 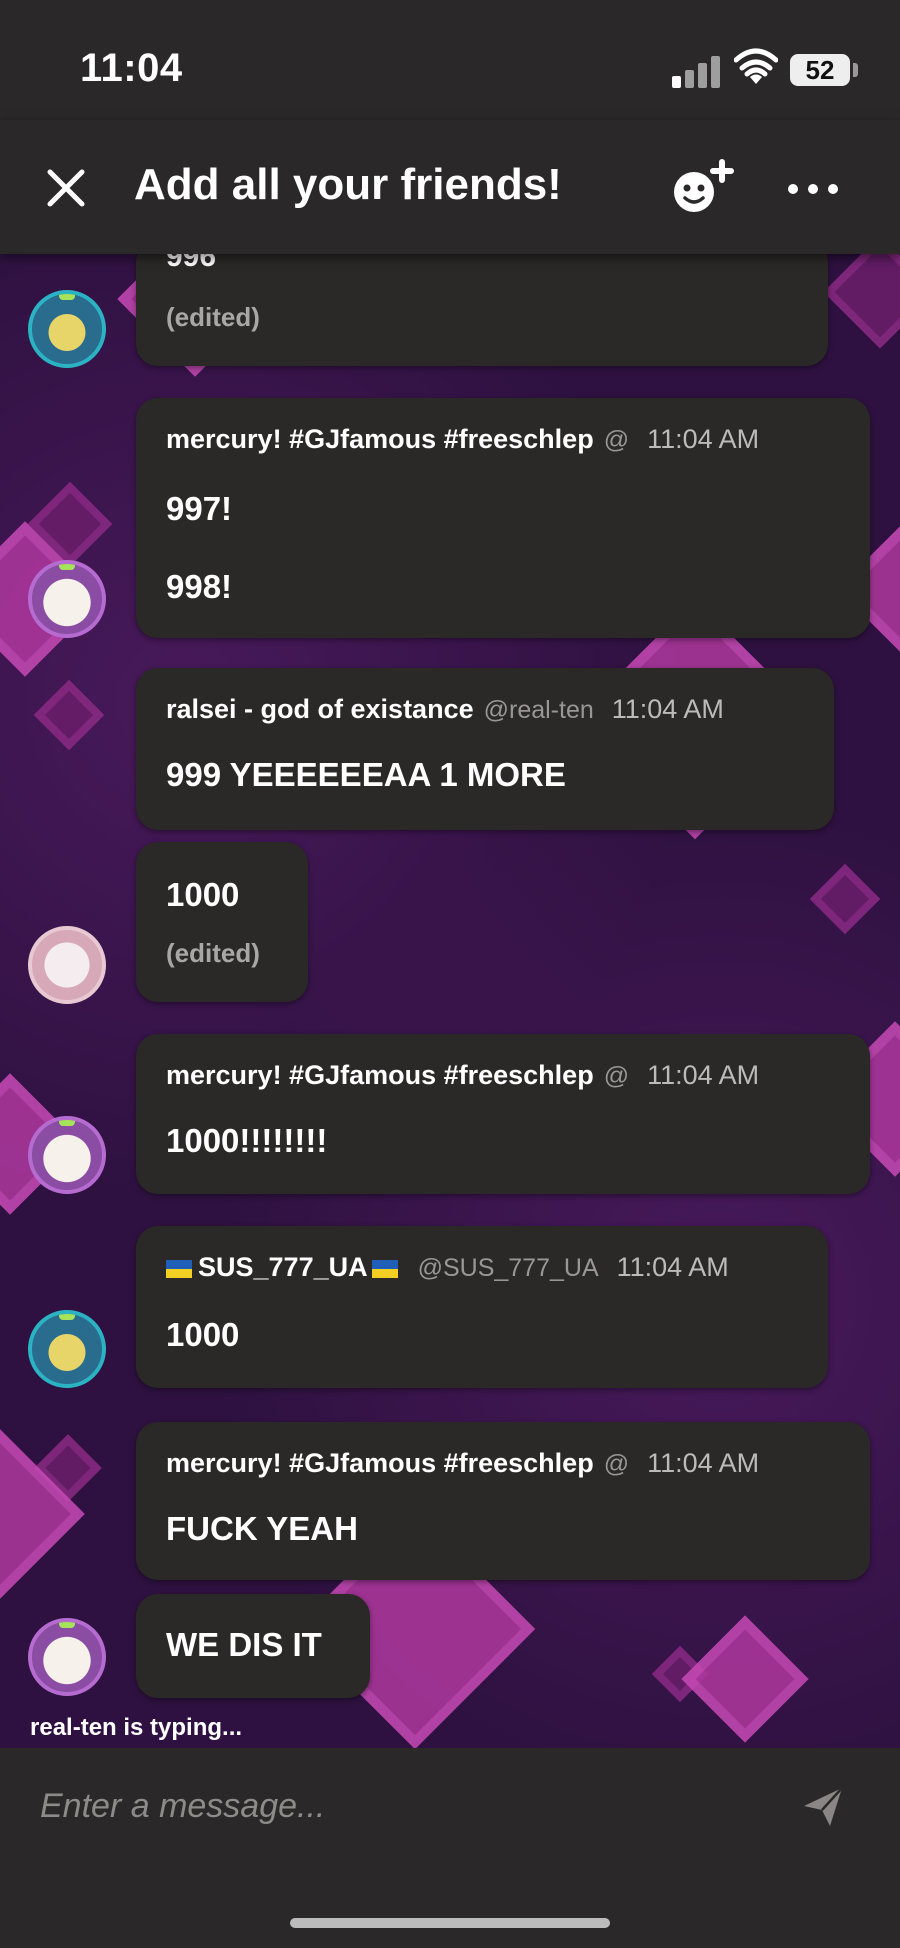 I want to click on cellular-signal-icon, so click(x=697, y=71).